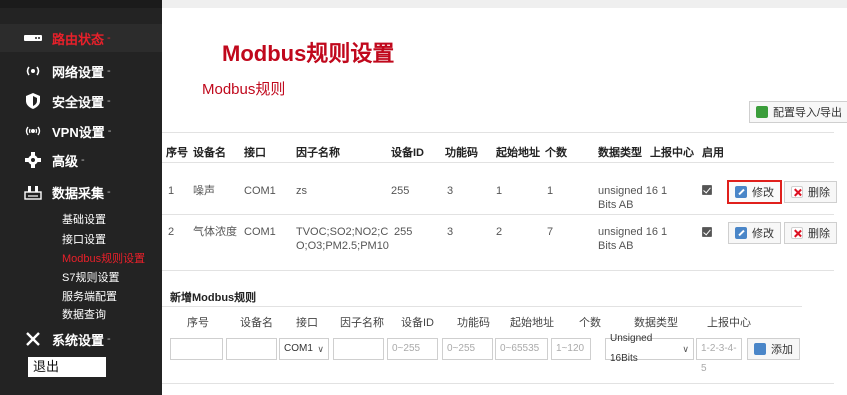  I want to click on sidebar-item-label: 高级, so click(65, 161).